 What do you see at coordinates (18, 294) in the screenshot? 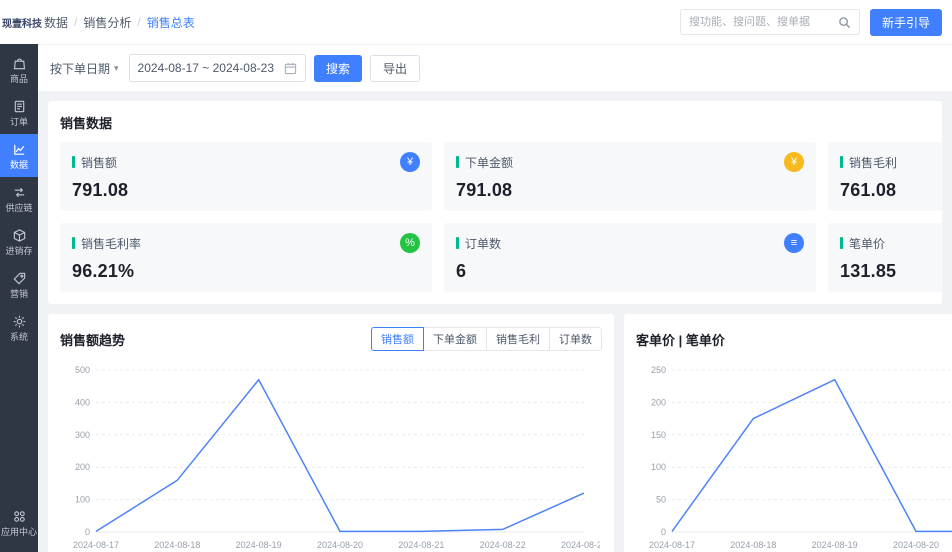
I see `sidebar-item-label: 营销` at bounding box center [18, 294].